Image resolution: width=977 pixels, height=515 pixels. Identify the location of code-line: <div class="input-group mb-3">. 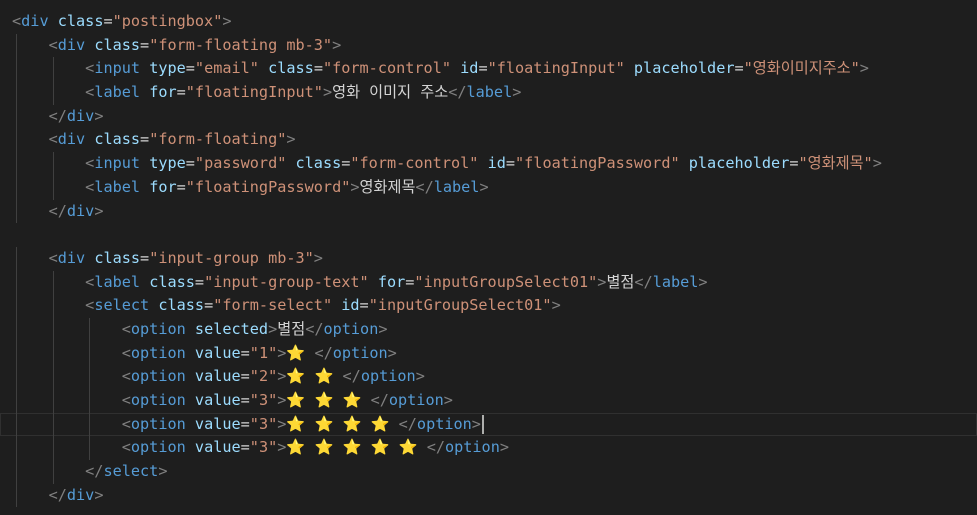
(488, 258).